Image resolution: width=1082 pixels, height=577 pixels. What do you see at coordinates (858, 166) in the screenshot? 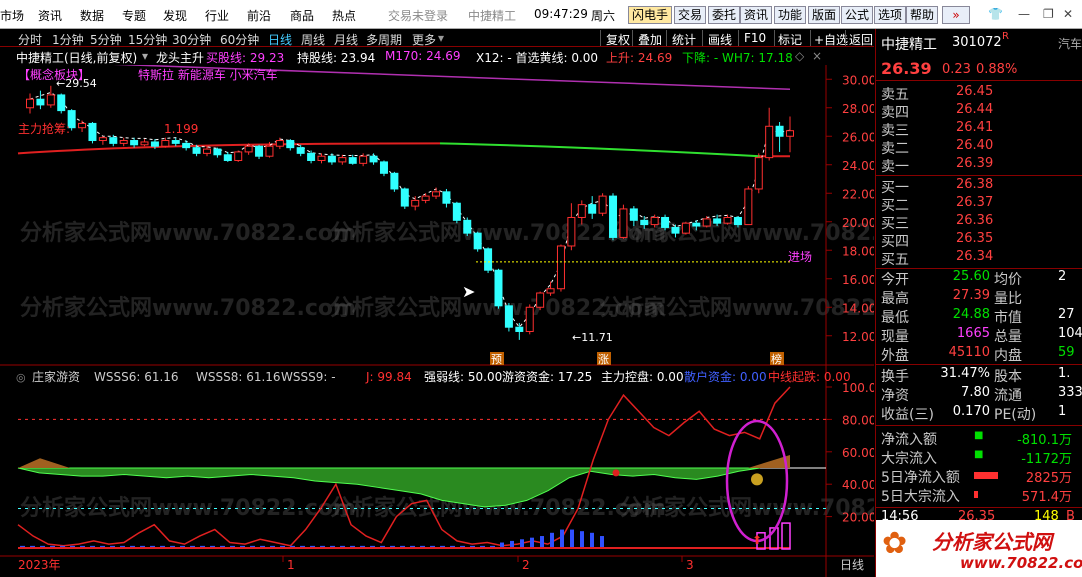
I see `price-tick-label: 24.00` at bounding box center [858, 166].